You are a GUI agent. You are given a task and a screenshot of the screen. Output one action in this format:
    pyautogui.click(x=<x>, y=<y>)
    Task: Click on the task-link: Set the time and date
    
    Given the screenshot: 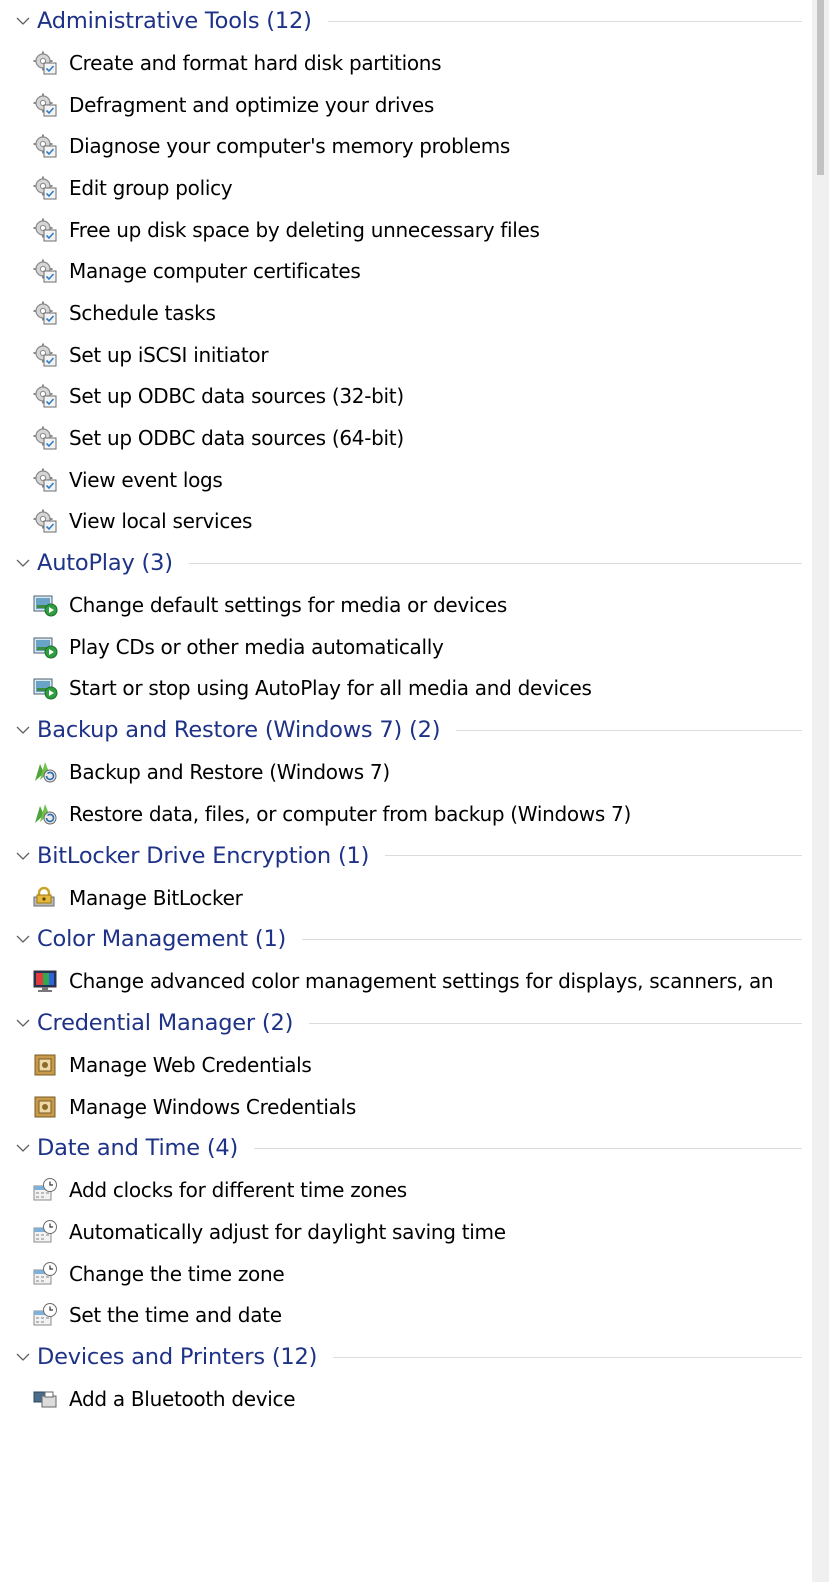 What is the action you would take?
    pyautogui.click(x=406, y=1316)
    